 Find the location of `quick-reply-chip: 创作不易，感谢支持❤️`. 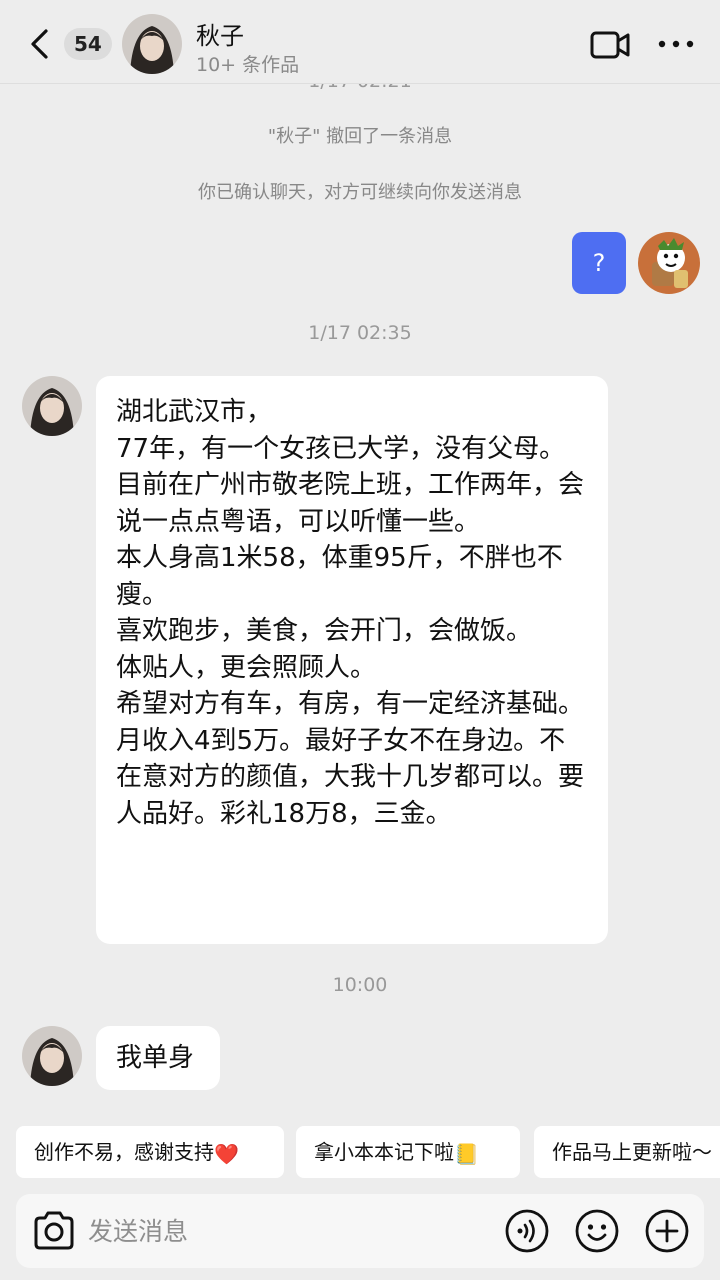

quick-reply-chip: 创作不易，感谢支持❤️ is located at coordinates (150, 1152).